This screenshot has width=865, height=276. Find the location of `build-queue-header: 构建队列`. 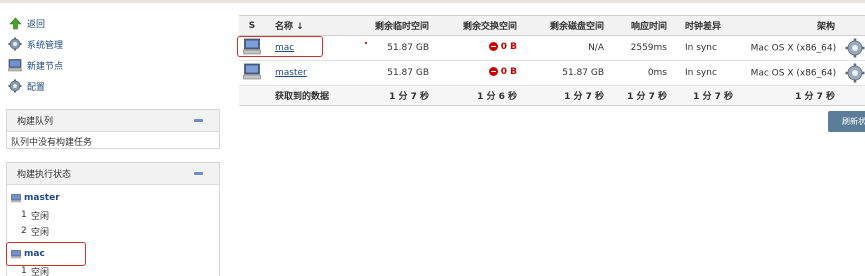

build-queue-header: 构建队列 is located at coordinates (113, 121).